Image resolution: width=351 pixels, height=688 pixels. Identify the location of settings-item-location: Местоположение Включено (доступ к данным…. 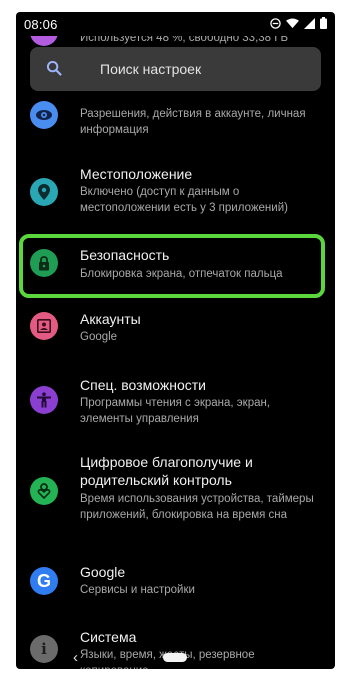
(175, 194).